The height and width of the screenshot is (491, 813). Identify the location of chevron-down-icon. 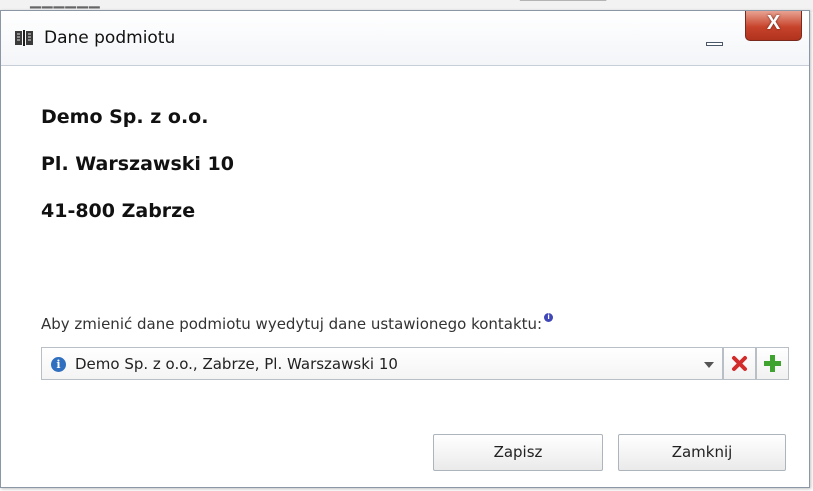
(709, 365).